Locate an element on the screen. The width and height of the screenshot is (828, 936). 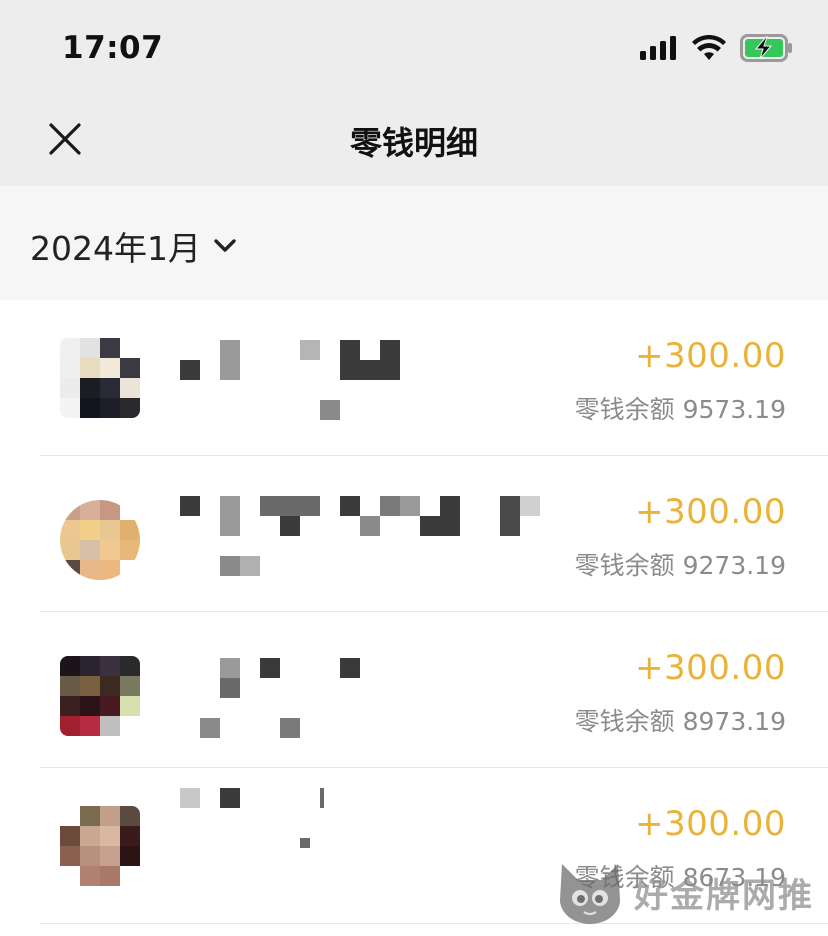
status-time: 17:07 is located at coordinates (113, 48).